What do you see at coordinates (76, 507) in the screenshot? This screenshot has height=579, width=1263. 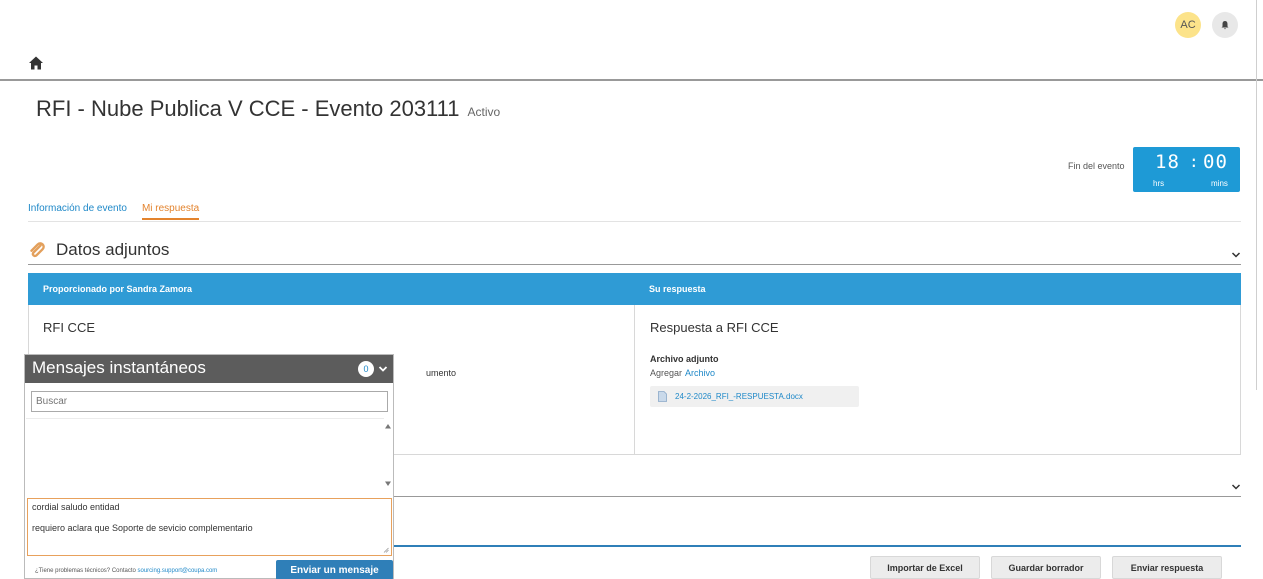 I see `message-line: cordial saludo entidad` at bounding box center [76, 507].